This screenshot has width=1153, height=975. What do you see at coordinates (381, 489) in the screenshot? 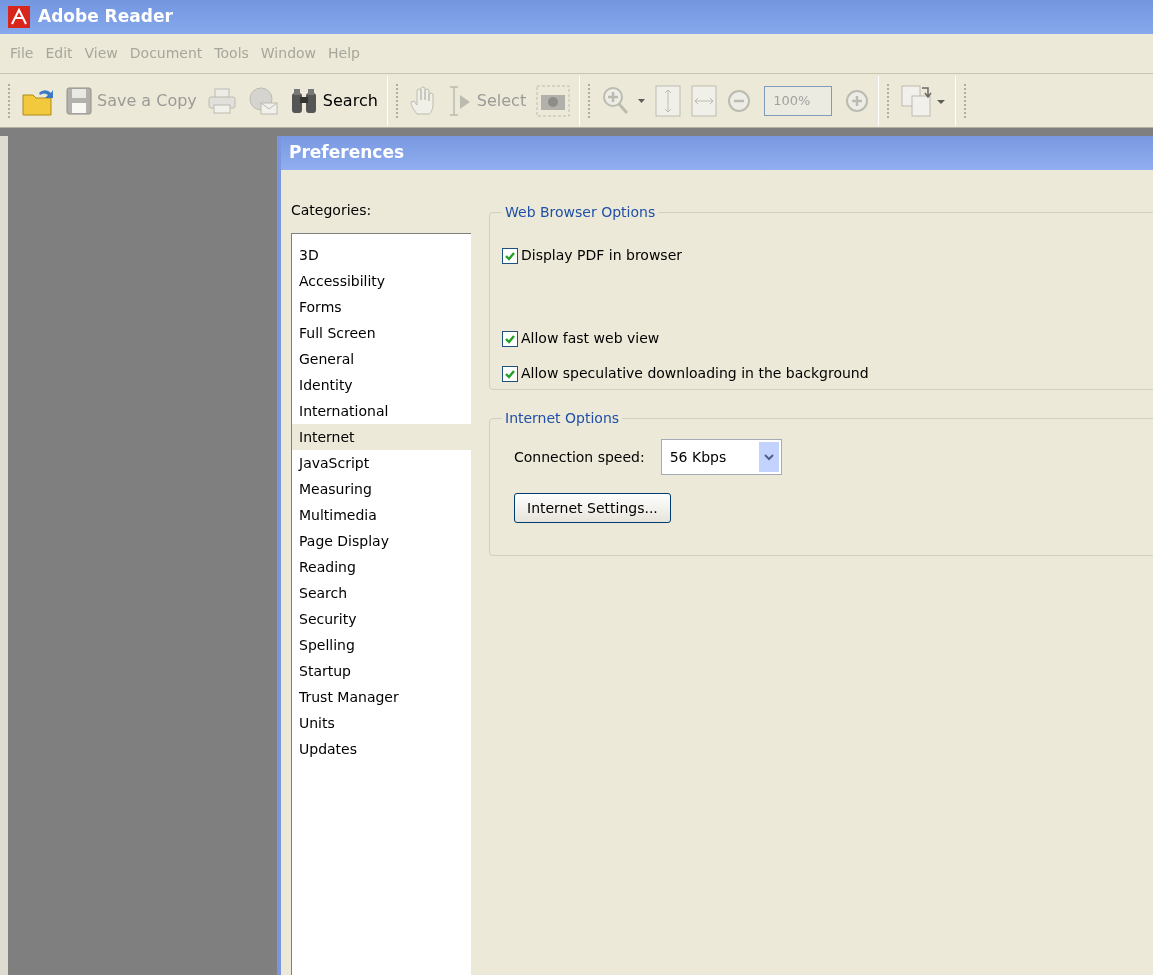
I see `category-item: Measuring` at bounding box center [381, 489].